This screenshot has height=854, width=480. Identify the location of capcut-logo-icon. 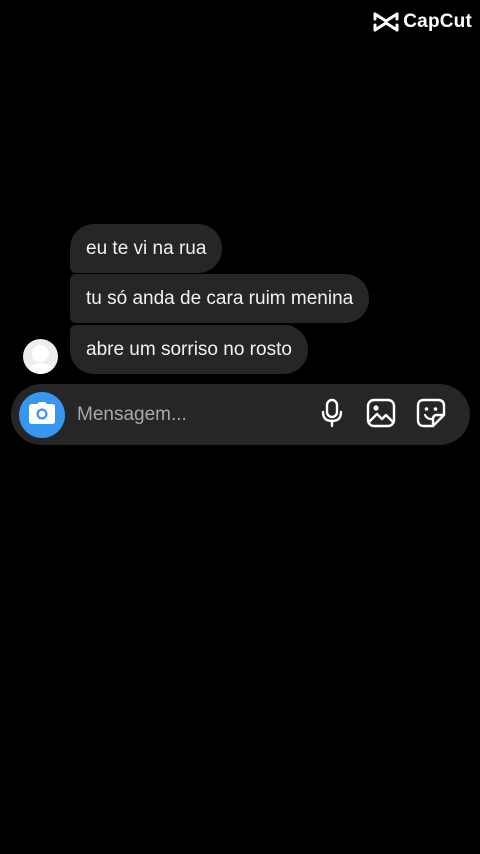
(386, 22).